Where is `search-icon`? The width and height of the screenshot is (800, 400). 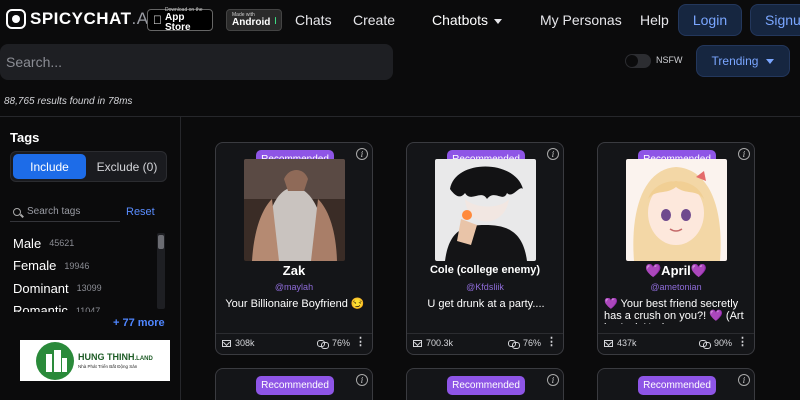
search-icon is located at coordinates (17, 211).